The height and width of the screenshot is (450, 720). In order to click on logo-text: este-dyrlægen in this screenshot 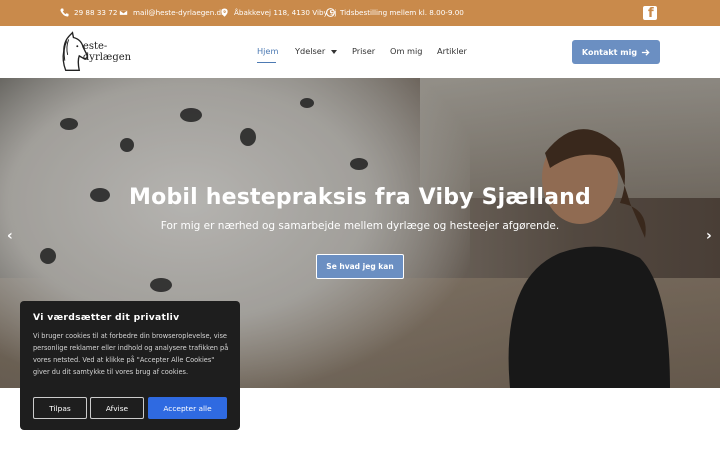, I will do `click(107, 52)`.